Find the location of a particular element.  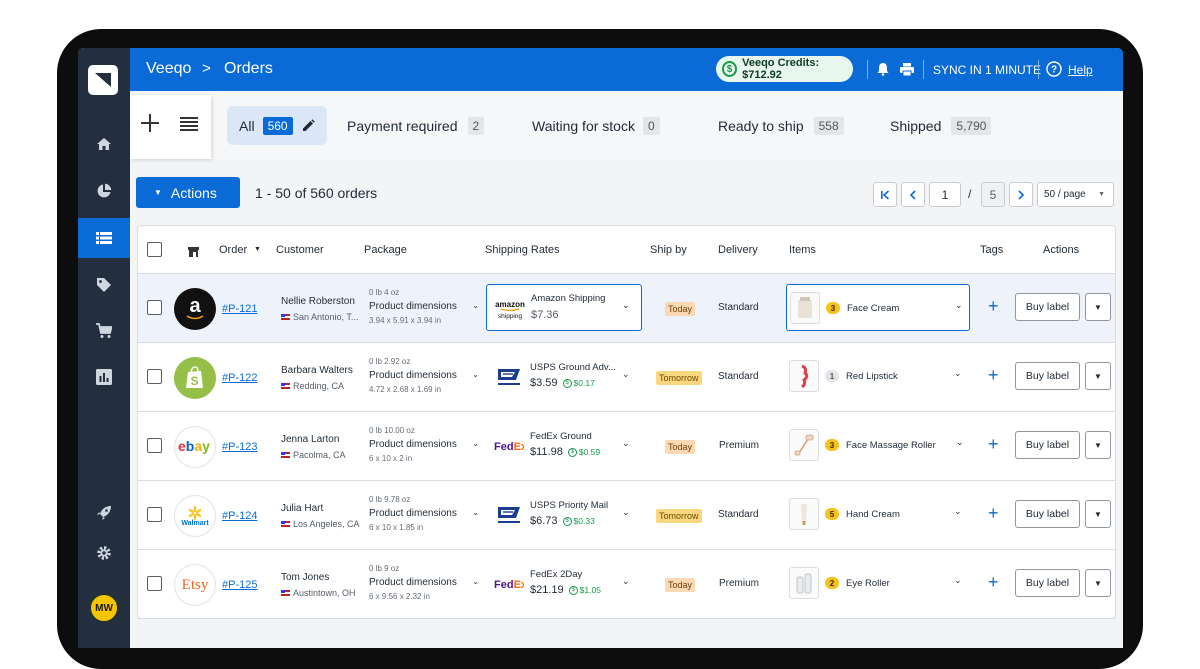

tag-icon is located at coordinates (104, 285).